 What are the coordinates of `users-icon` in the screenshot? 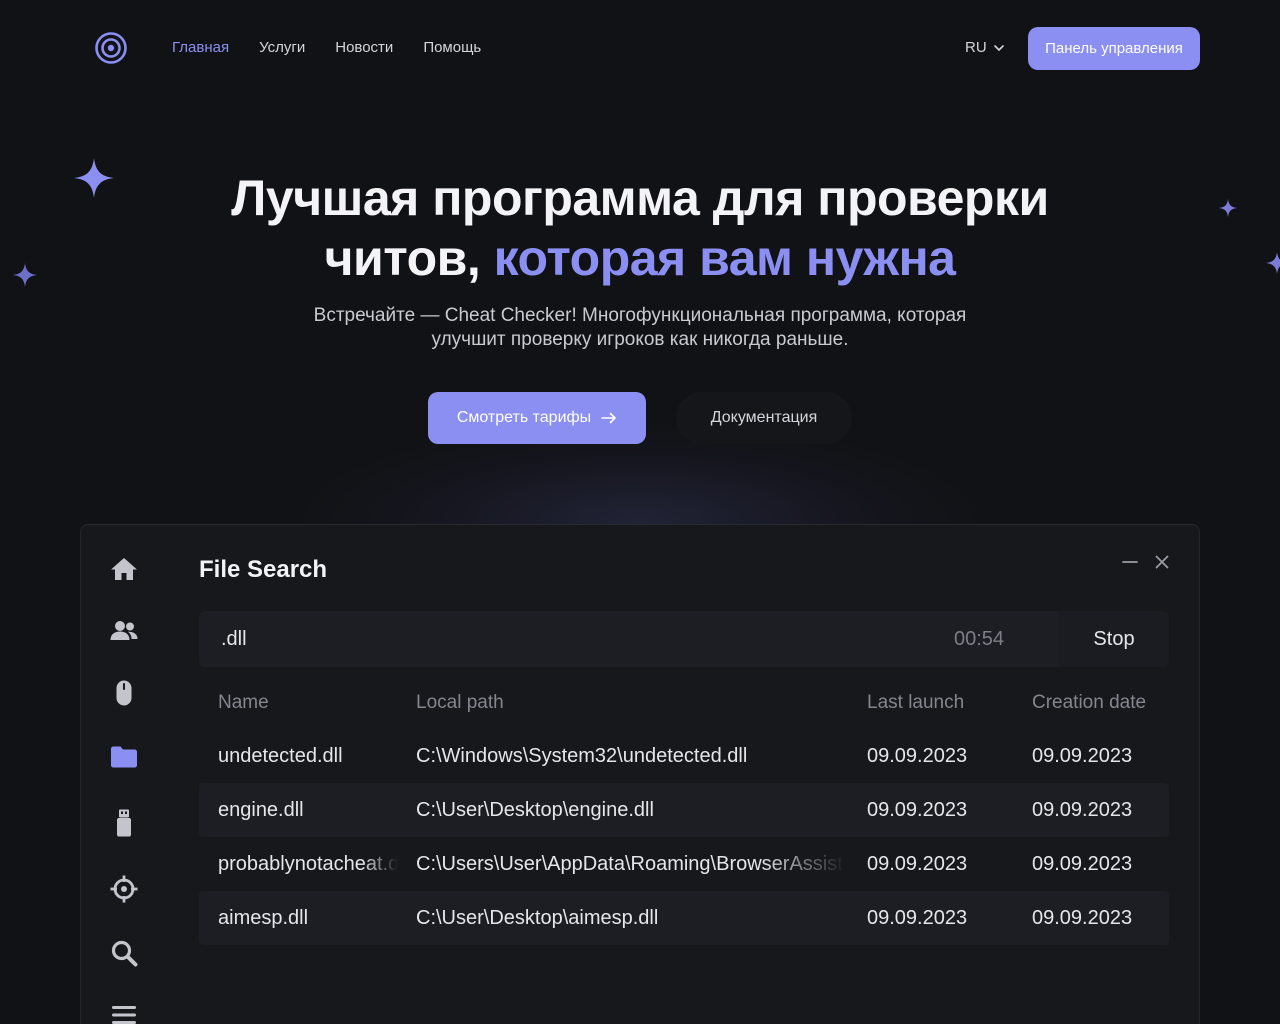 It's located at (124, 630).